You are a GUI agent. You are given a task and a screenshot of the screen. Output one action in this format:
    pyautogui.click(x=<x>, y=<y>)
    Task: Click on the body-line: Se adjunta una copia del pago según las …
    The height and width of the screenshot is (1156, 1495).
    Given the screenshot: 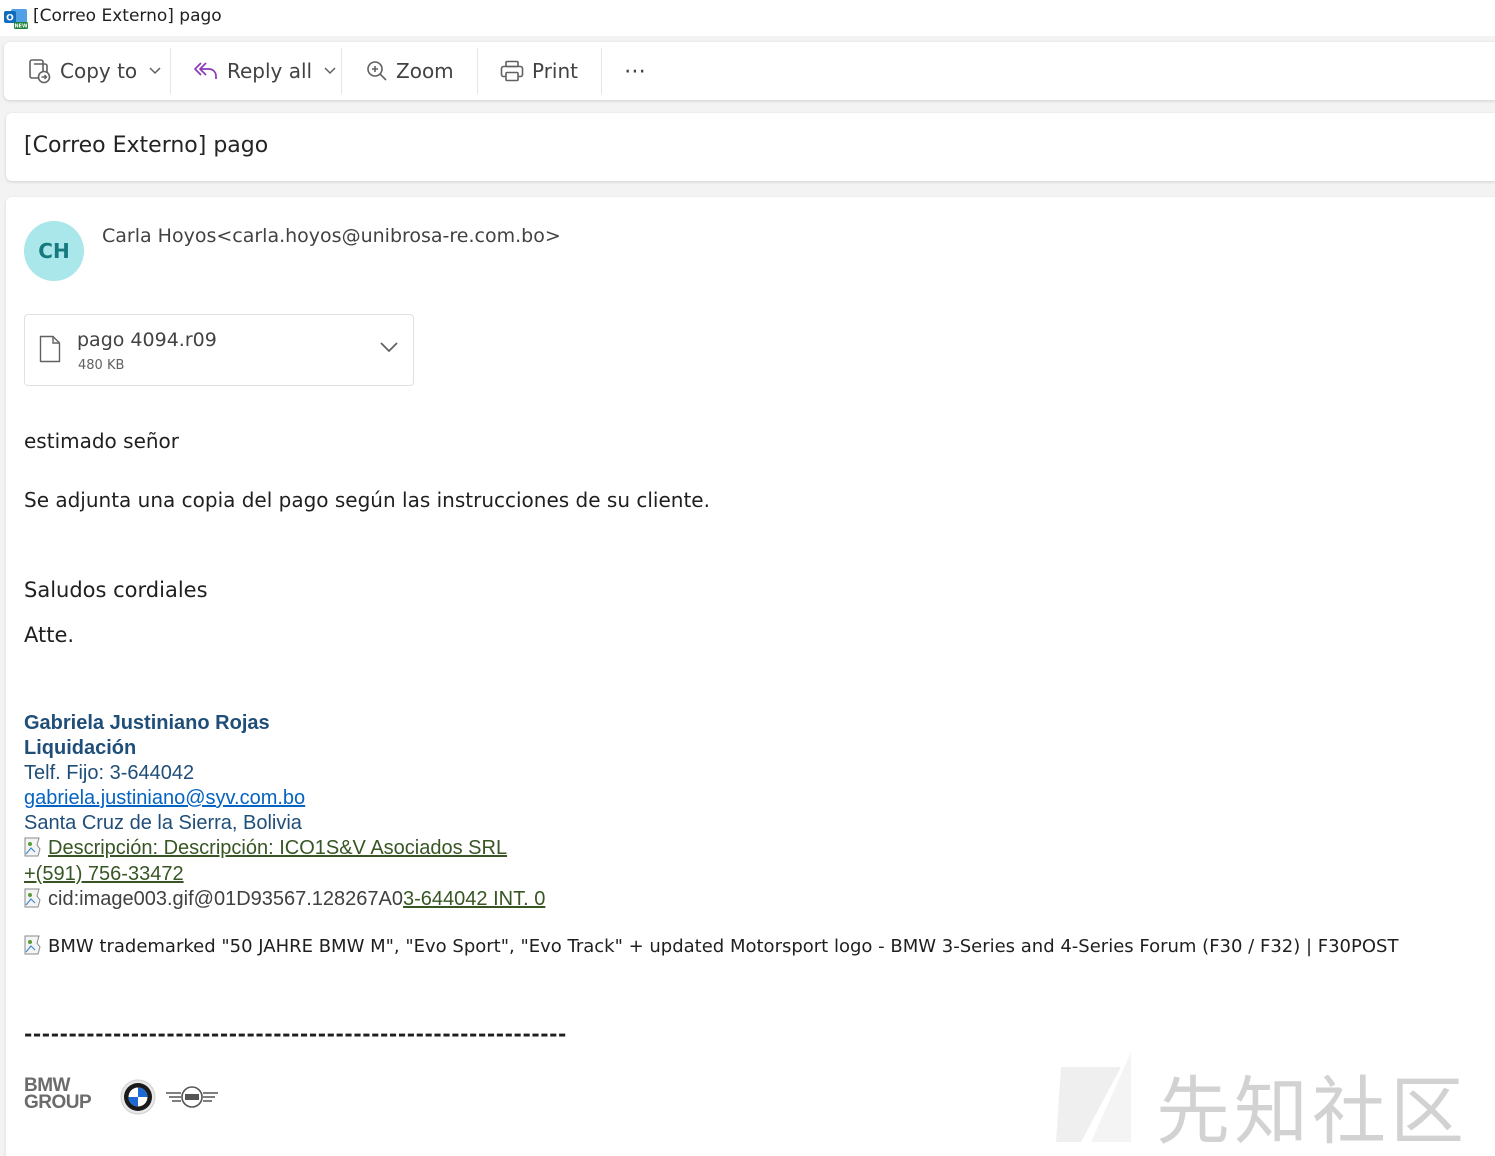 What is the action you would take?
    pyautogui.click(x=367, y=500)
    